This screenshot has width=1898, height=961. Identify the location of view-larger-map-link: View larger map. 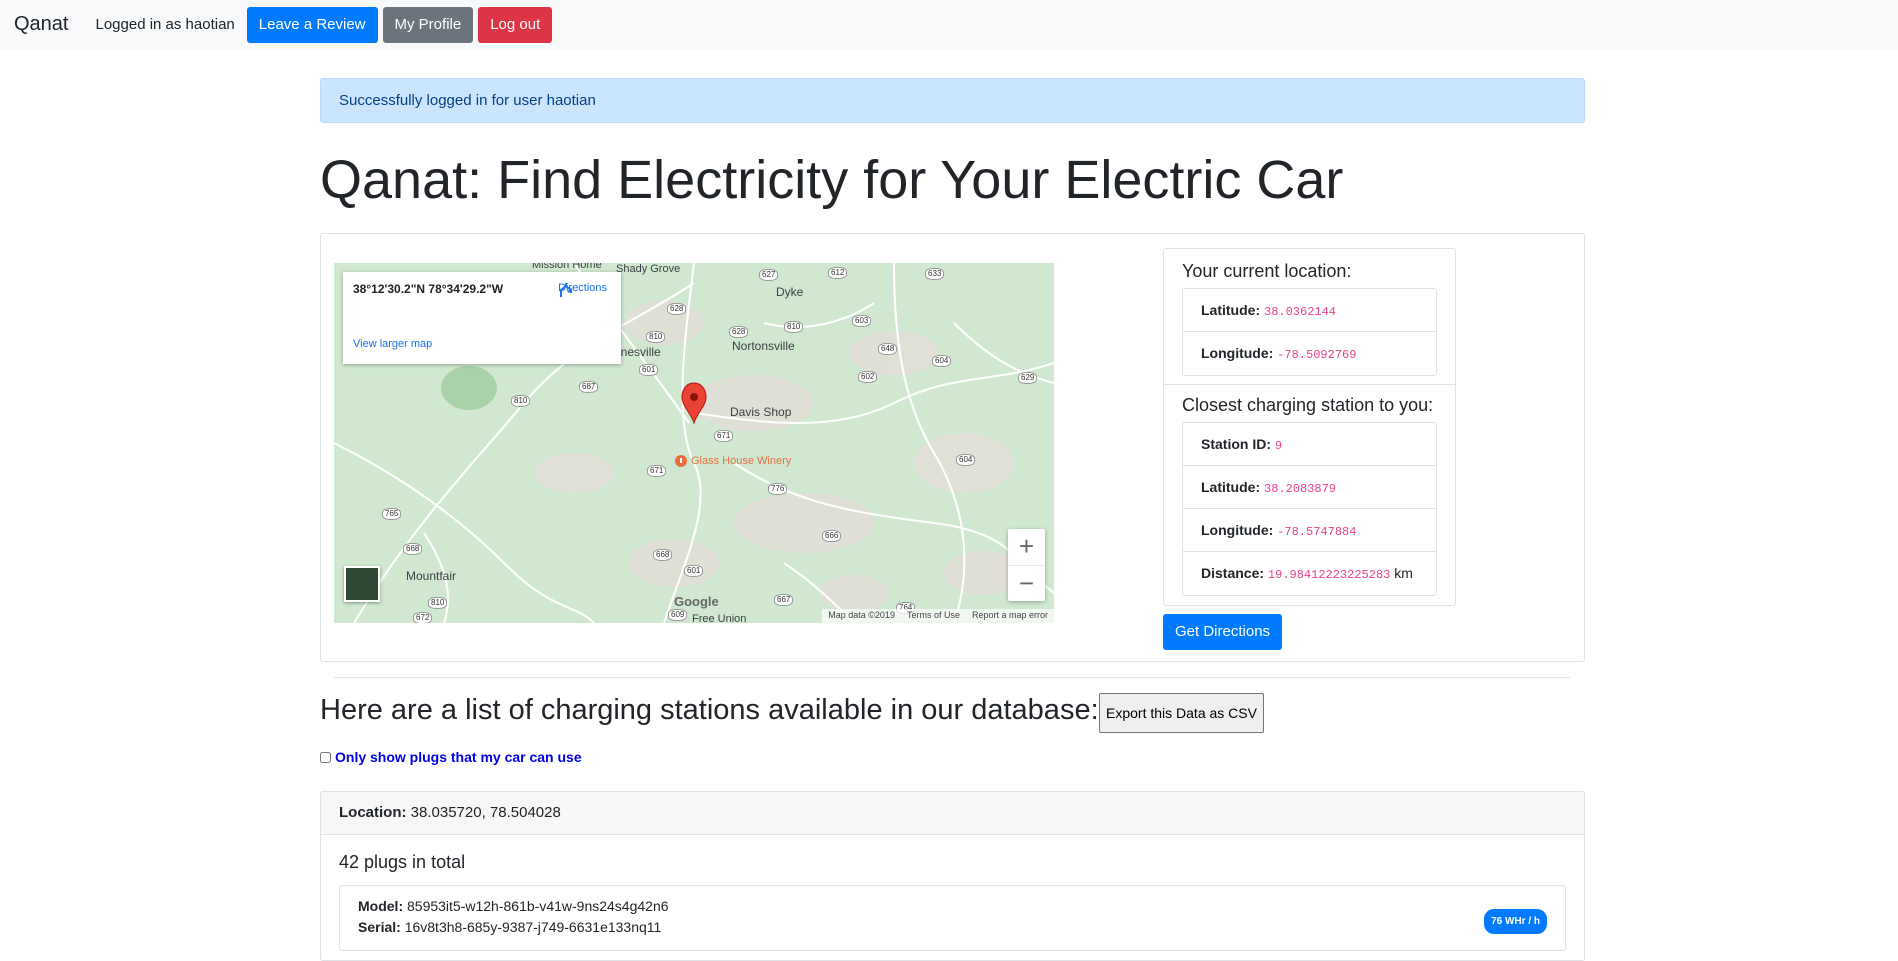
(392, 344).